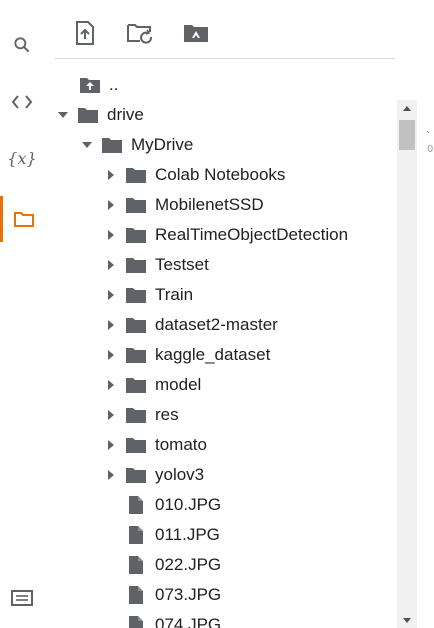 The width and height of the screenshot is (434, 628). Describe the element at coordinates (225, 115) in the screenshot. I see `tree-row-drive: drive` at that location.